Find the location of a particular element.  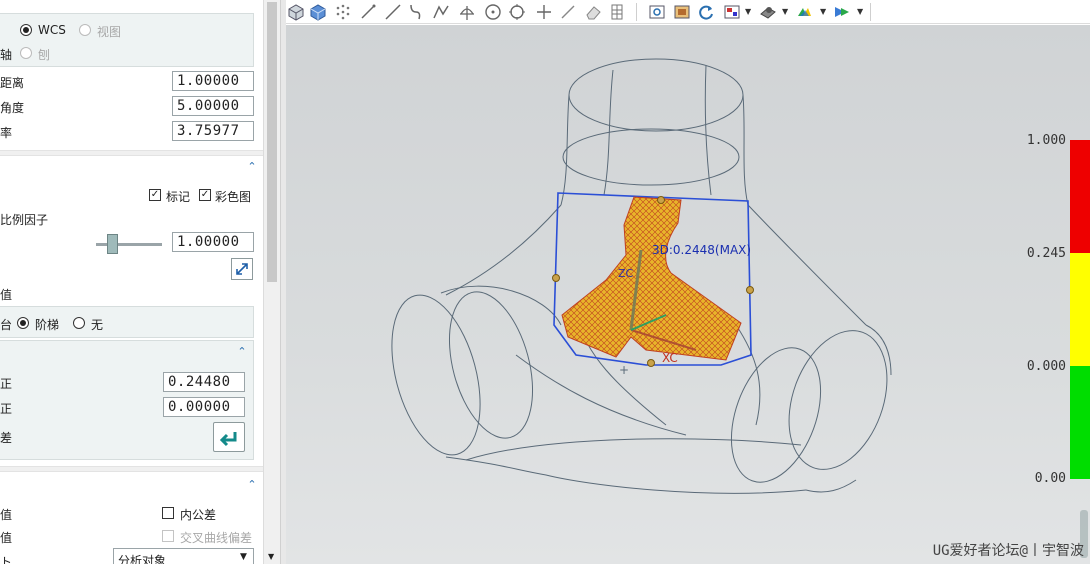

spline-icon is located at coordinates (416, 12).